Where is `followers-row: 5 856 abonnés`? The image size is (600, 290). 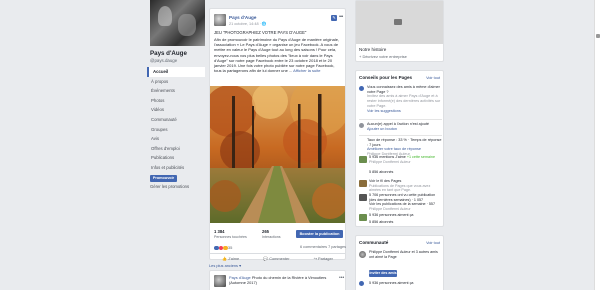
followers-row: 5 856 abonnés is located at coordinates (405, 172).